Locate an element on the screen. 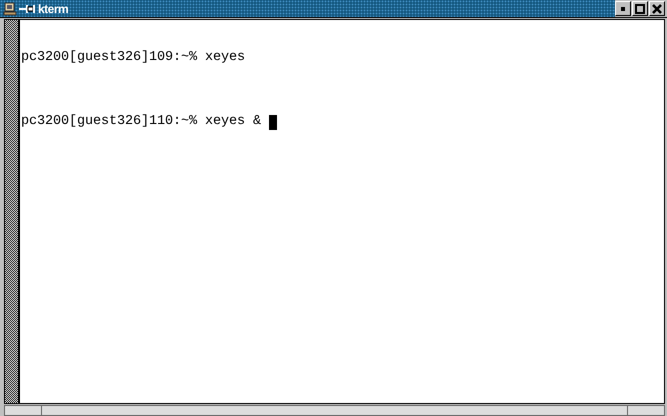  close-icon is located at coordinates (657, 9).